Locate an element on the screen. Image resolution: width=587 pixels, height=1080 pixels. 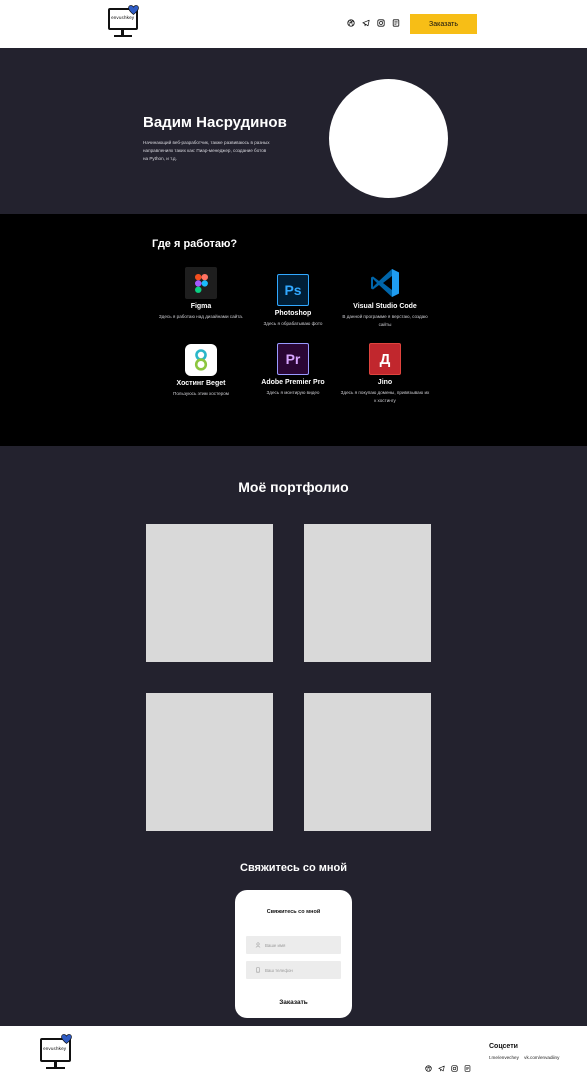
footer-socials-title: Соцсети is located at coordinates (503, 1046).